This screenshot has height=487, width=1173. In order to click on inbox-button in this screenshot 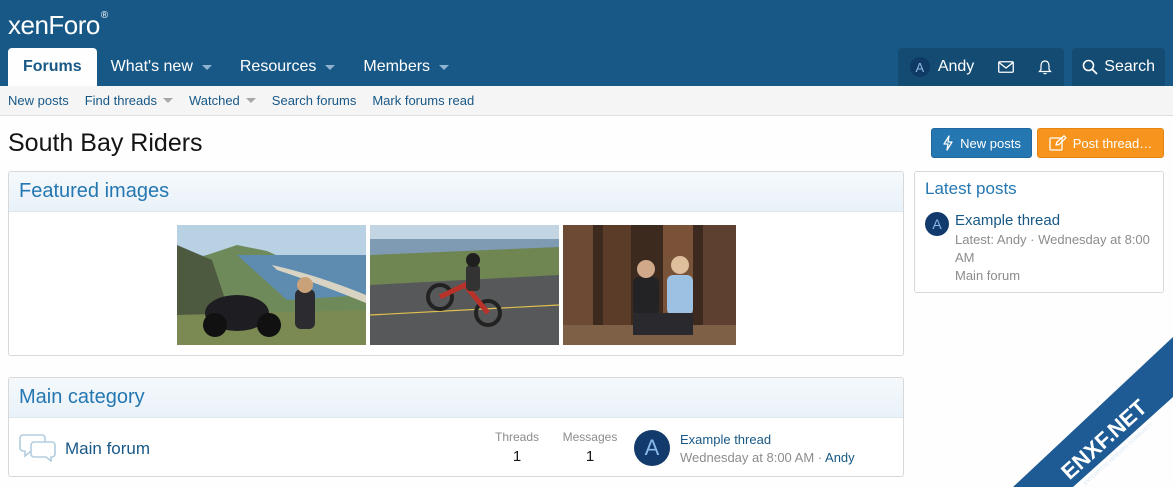, I will do `click(1006, 67)`.